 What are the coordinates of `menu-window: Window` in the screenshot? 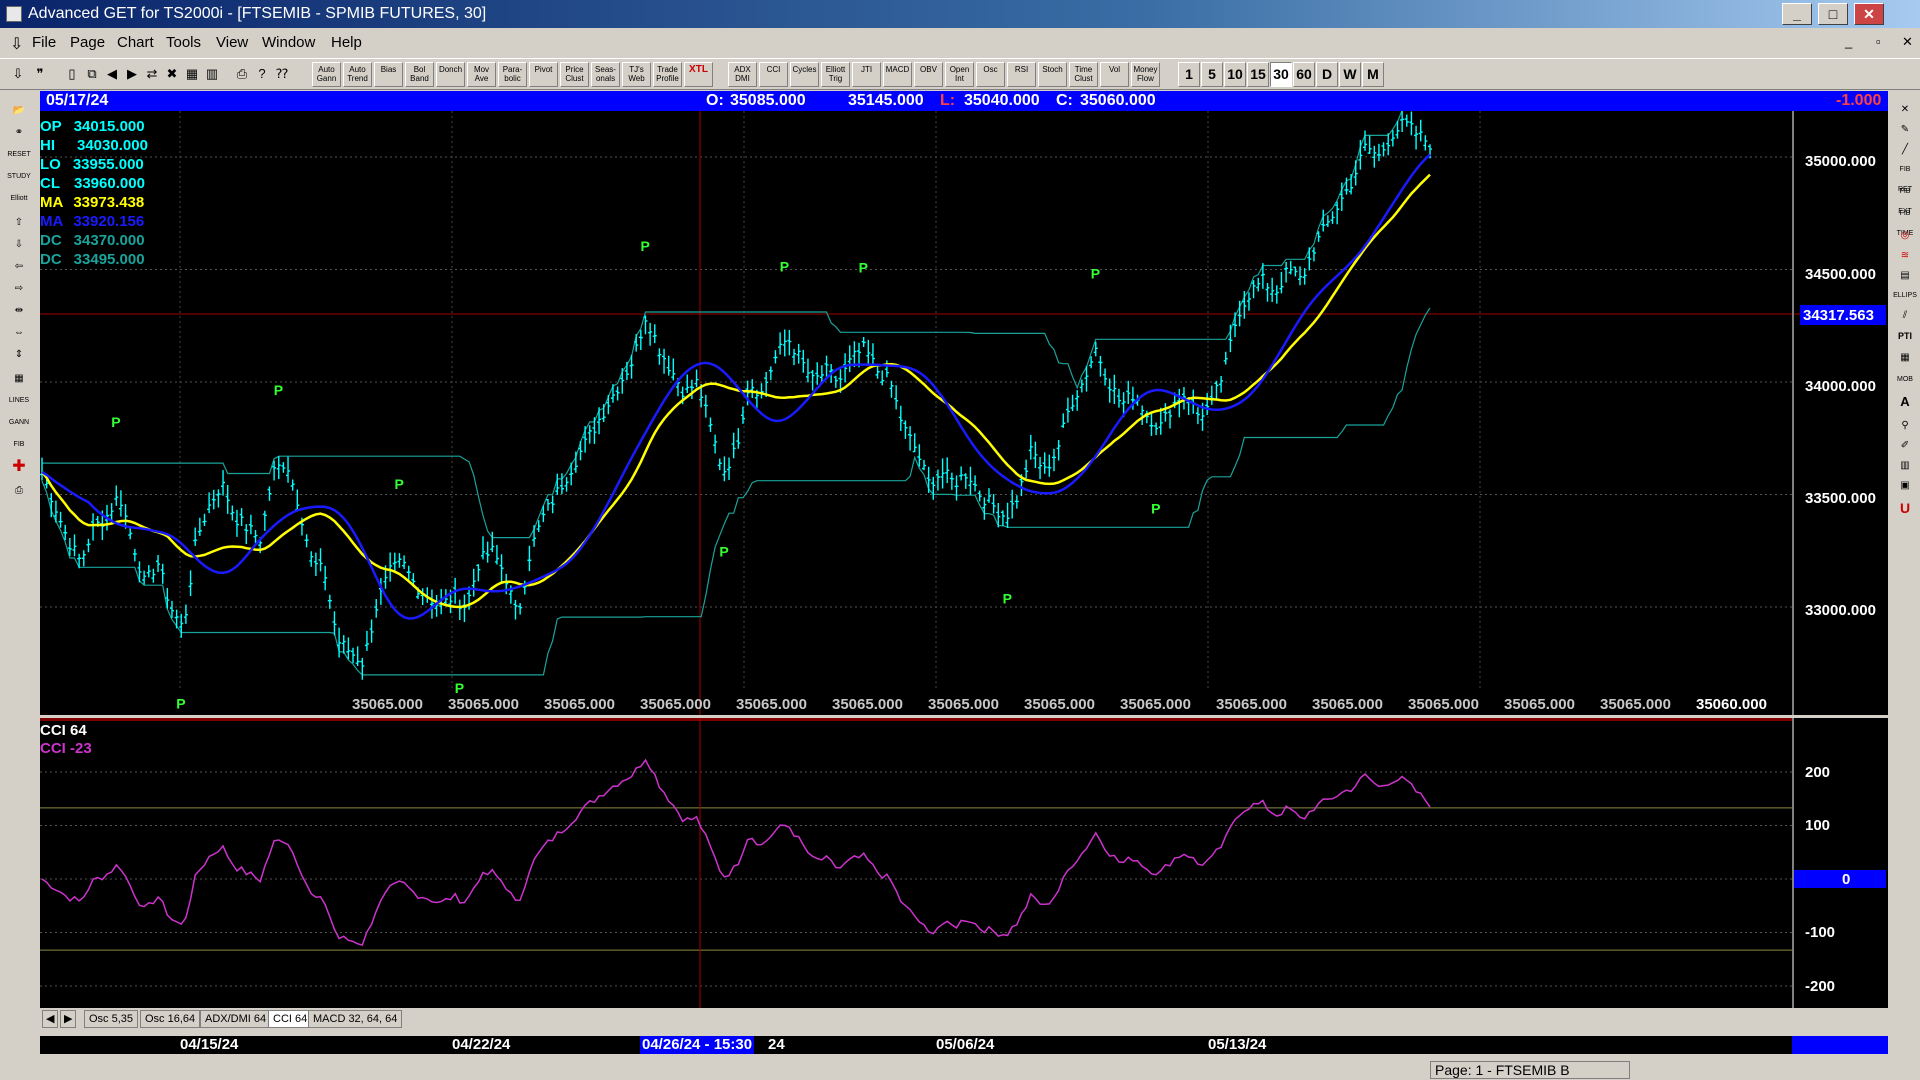 It's located at (288, 42).